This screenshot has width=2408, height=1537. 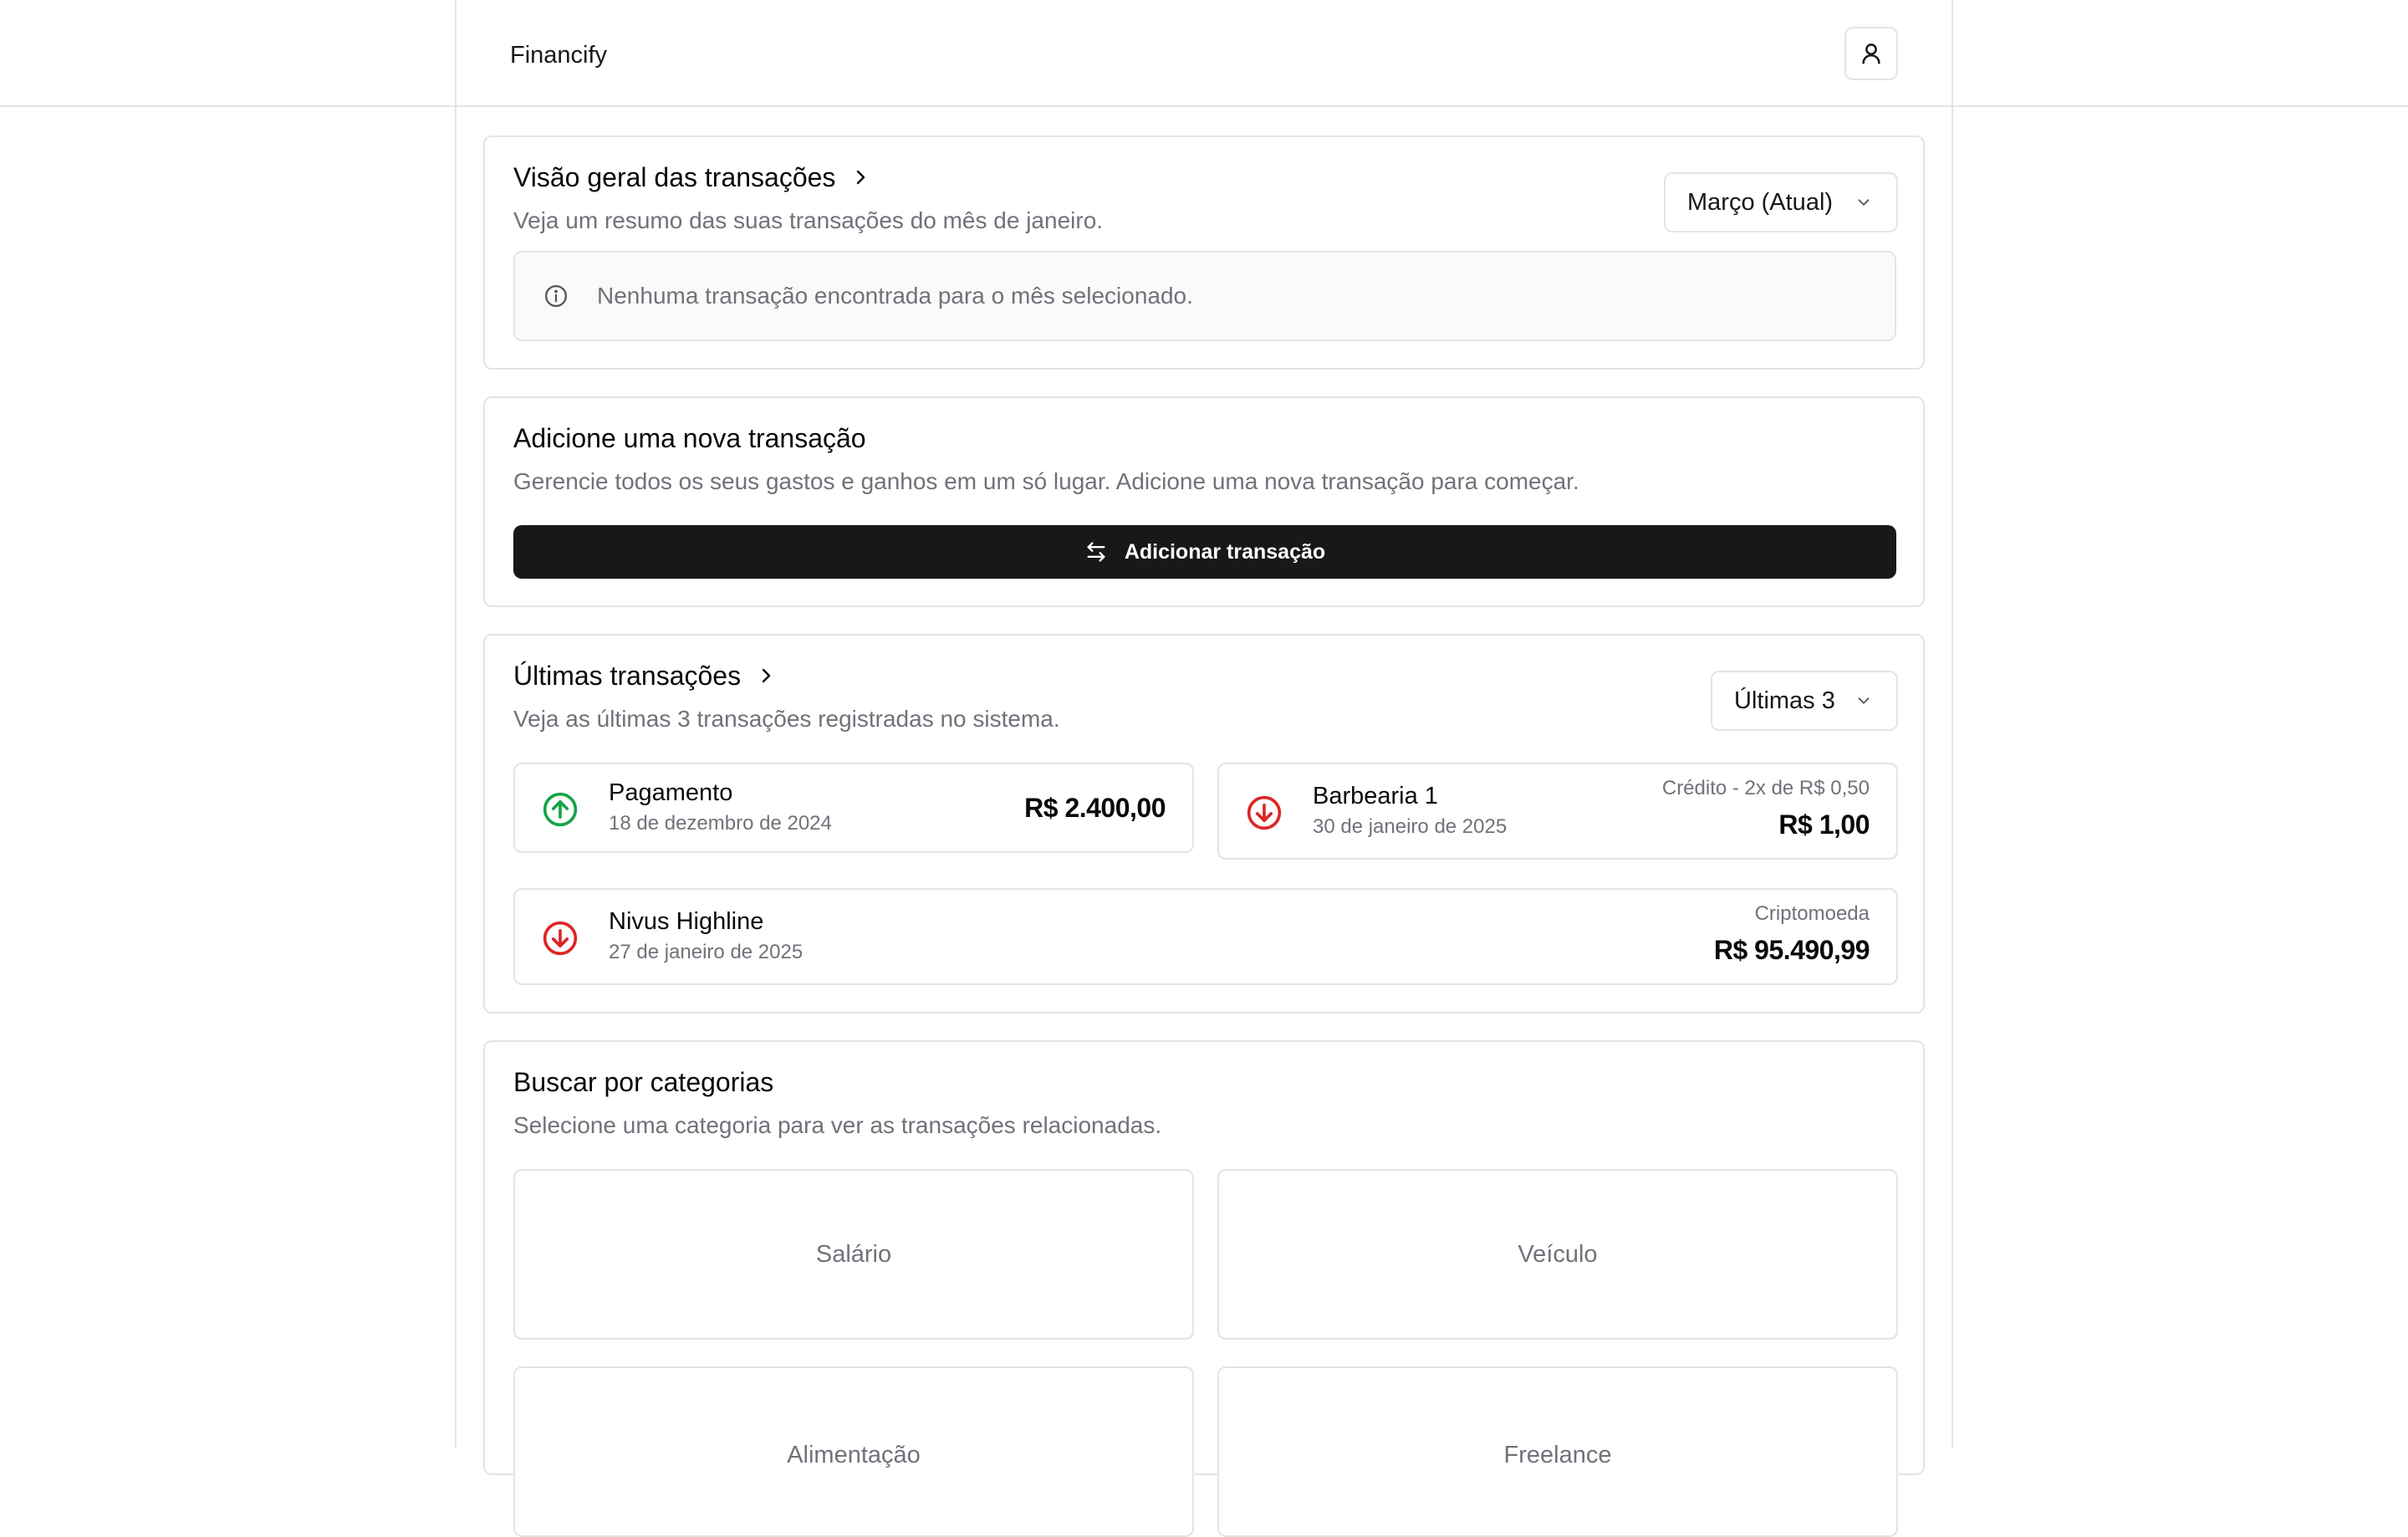 I want to click on transaction-date: 27 de janeiro de 2025, so click(x=706, y=952).